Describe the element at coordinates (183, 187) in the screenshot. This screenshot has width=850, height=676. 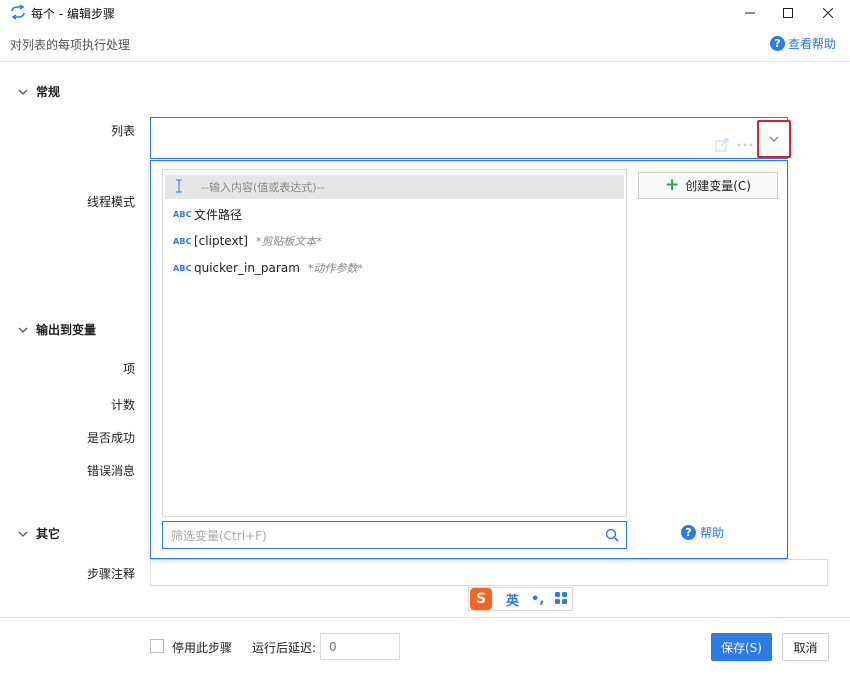
I see `text-cursor-icon` at that location.